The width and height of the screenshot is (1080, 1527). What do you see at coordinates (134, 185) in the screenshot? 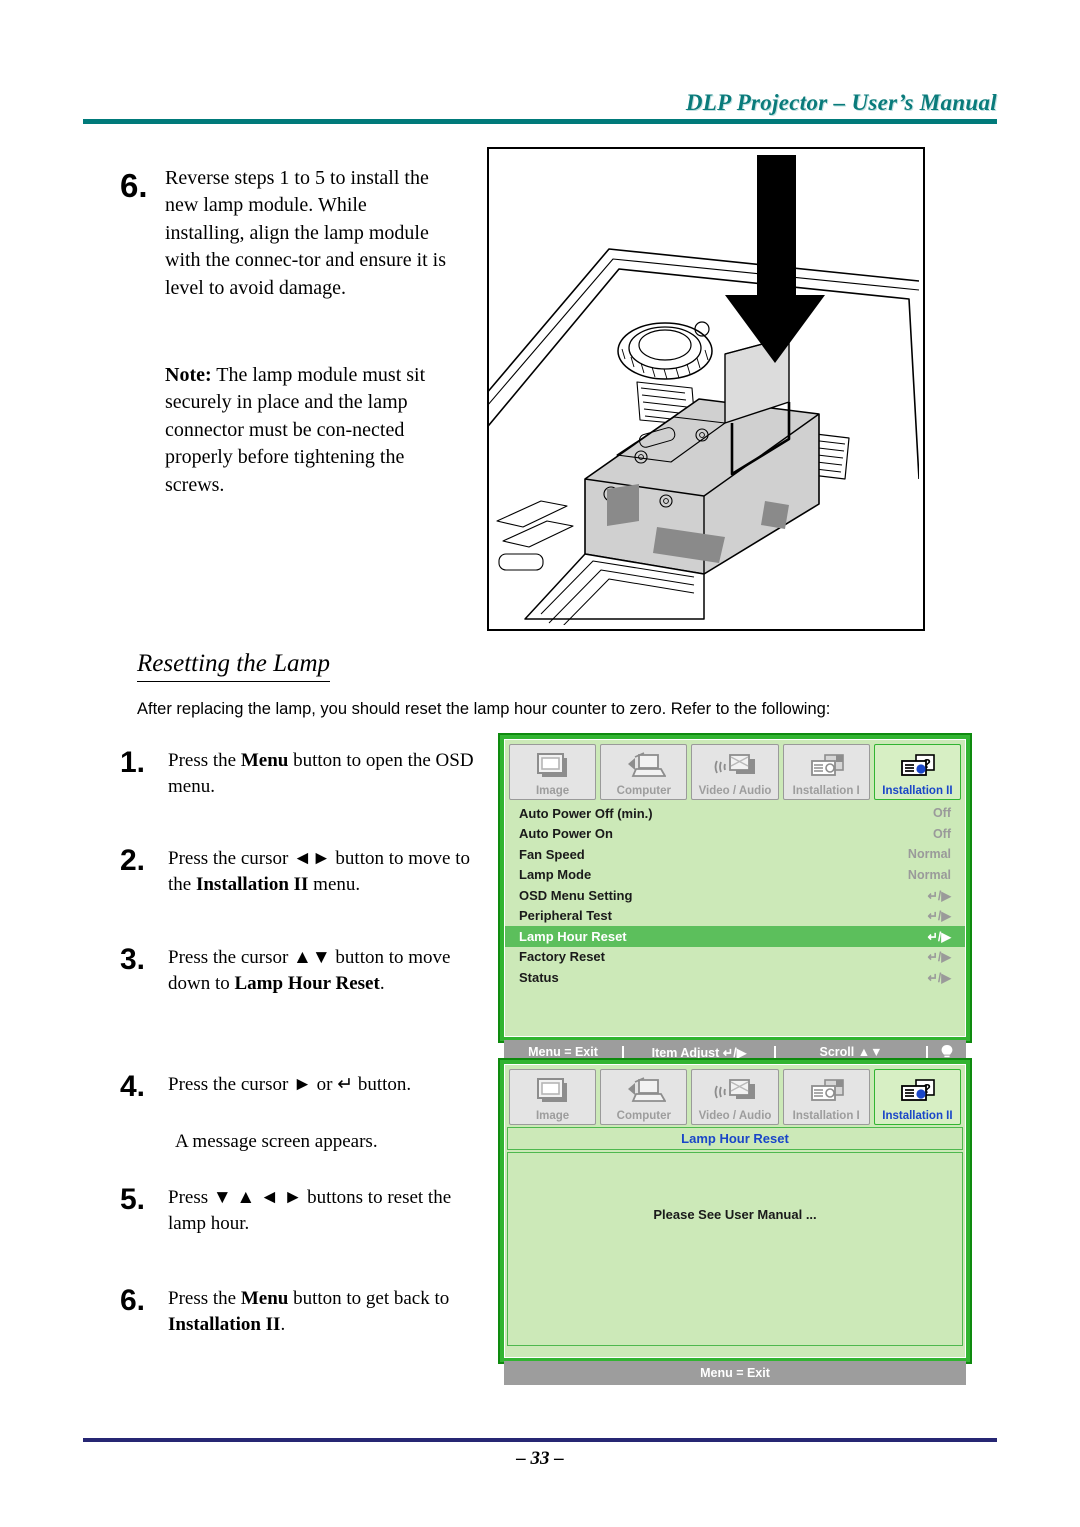
I see `step-6-number: 6.` at bounding box center [134, 185].